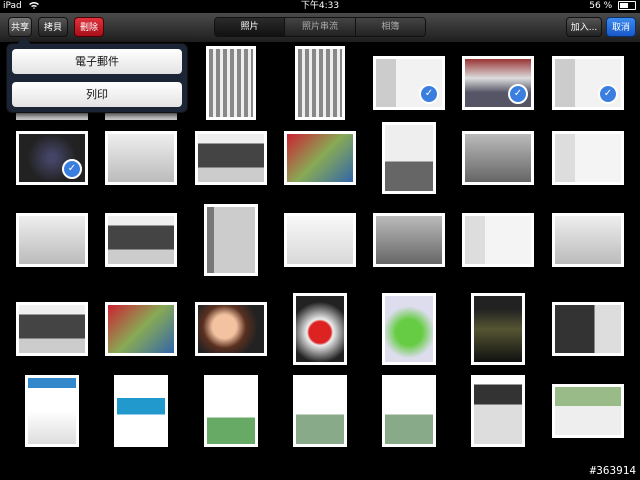 This screenshot has width=640, height=480. I want to click on tab-albums: 相簿, so click(389, 27).